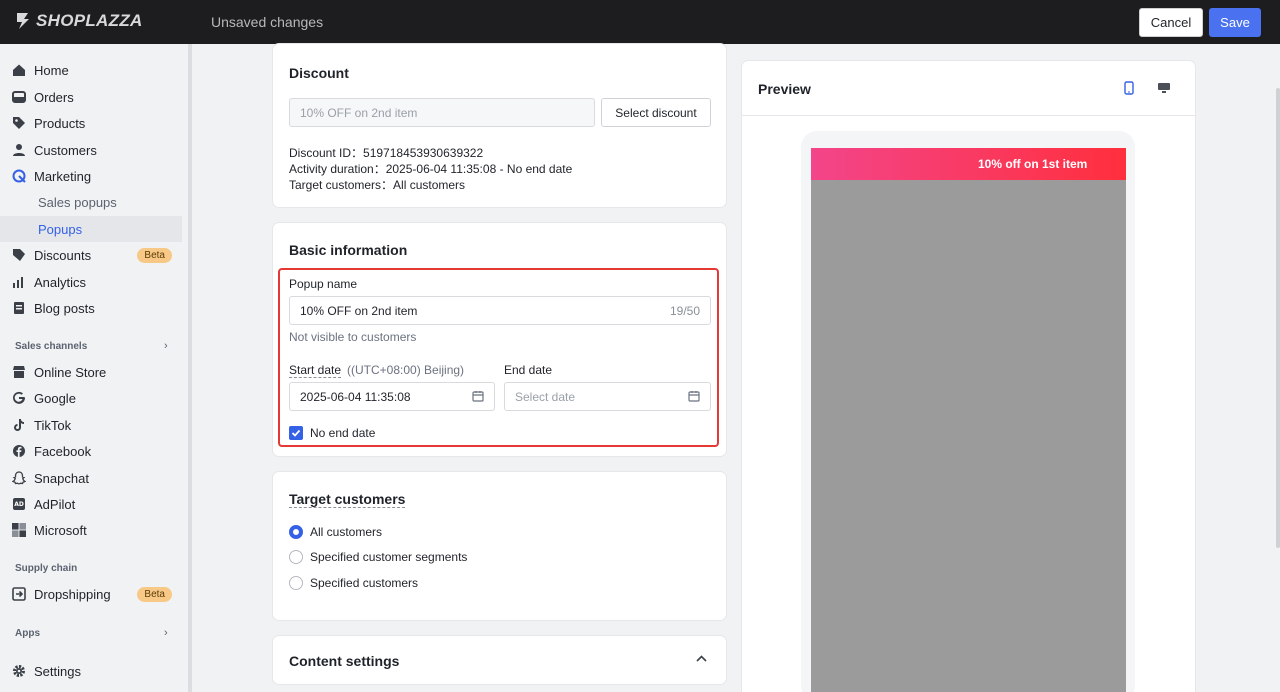 This screenshot has height=692, width=1280. Describe the element at coordinates (1235, 22) in the screenshot. I see `save-button: Save` at that location.